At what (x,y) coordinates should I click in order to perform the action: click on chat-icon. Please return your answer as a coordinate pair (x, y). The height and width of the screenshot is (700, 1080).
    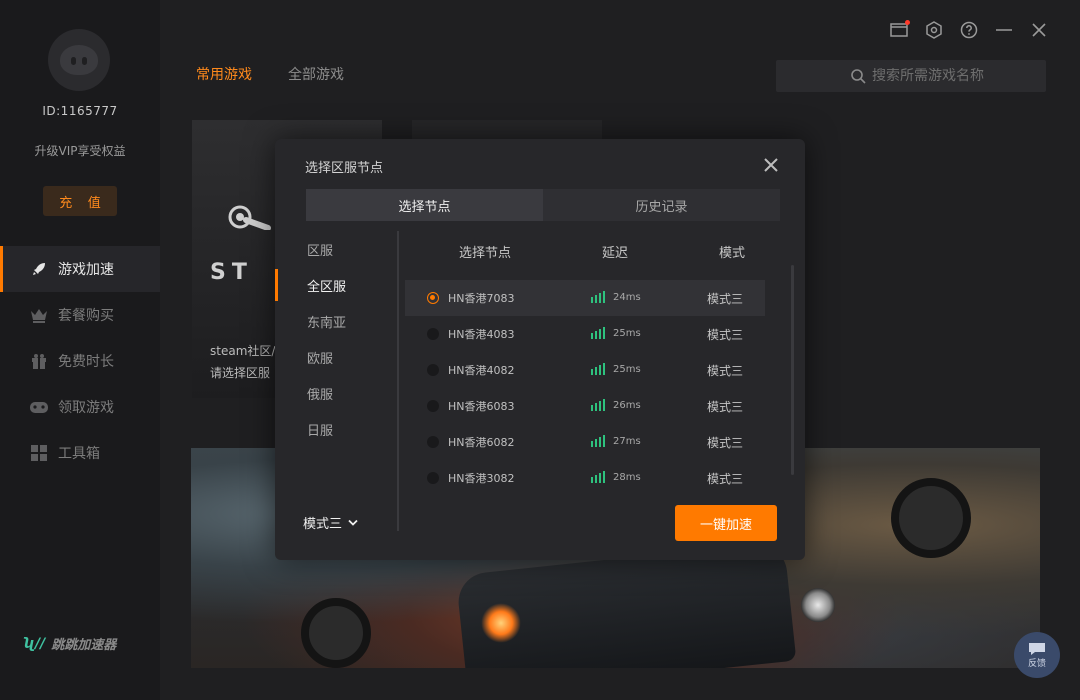
    Looking at the image, I should click on (1037, 648).